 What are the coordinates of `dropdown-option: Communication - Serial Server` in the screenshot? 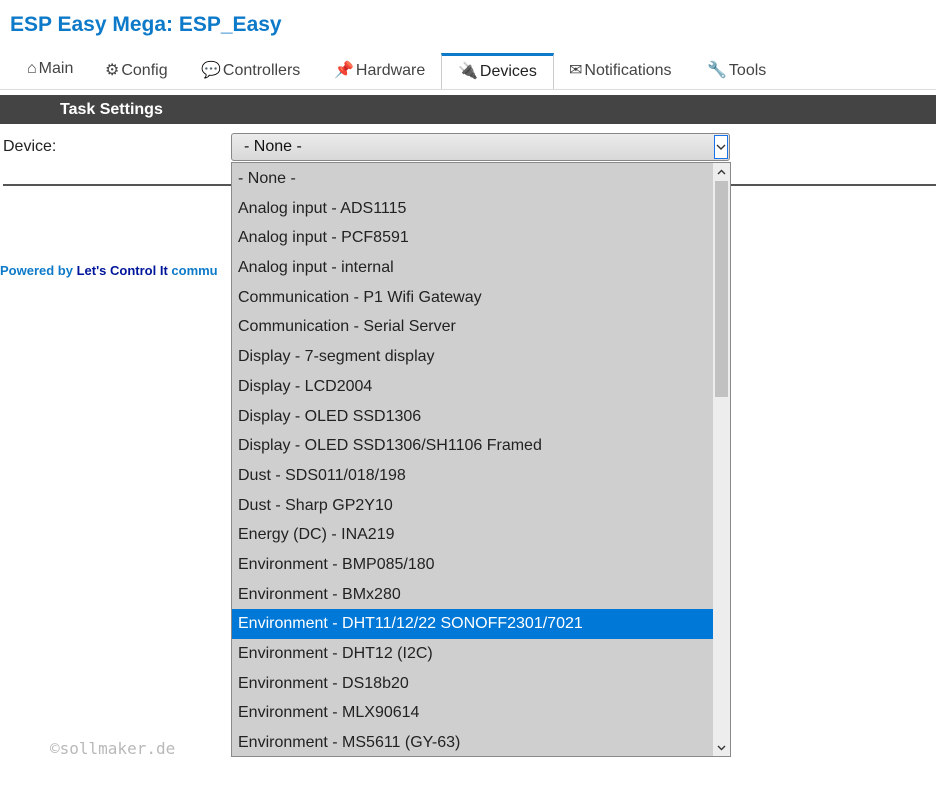 It's located at (472, 327).